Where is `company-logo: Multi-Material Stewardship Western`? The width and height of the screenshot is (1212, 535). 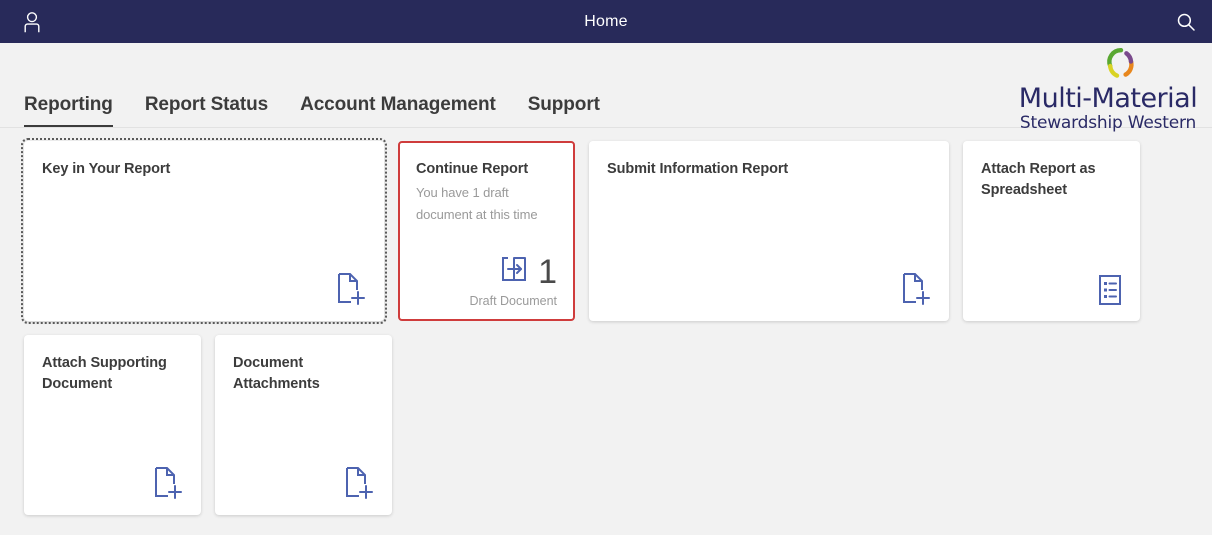 company-logo: Multi-Material Stewardship Western is located at coordinates (1108, 89).